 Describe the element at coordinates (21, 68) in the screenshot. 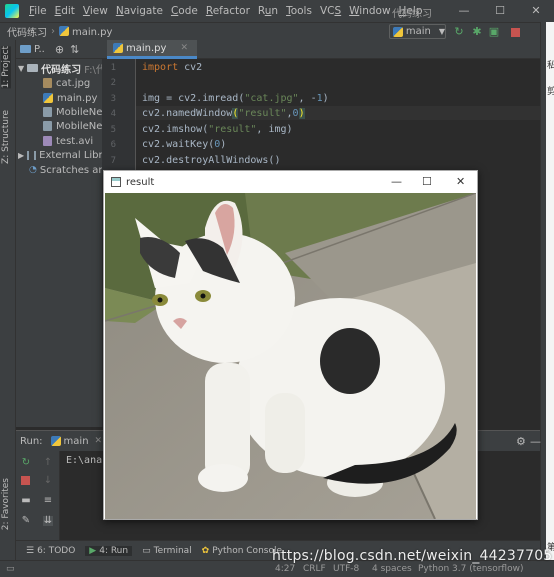

I see `chevron-down-icon: ▼` at that location.